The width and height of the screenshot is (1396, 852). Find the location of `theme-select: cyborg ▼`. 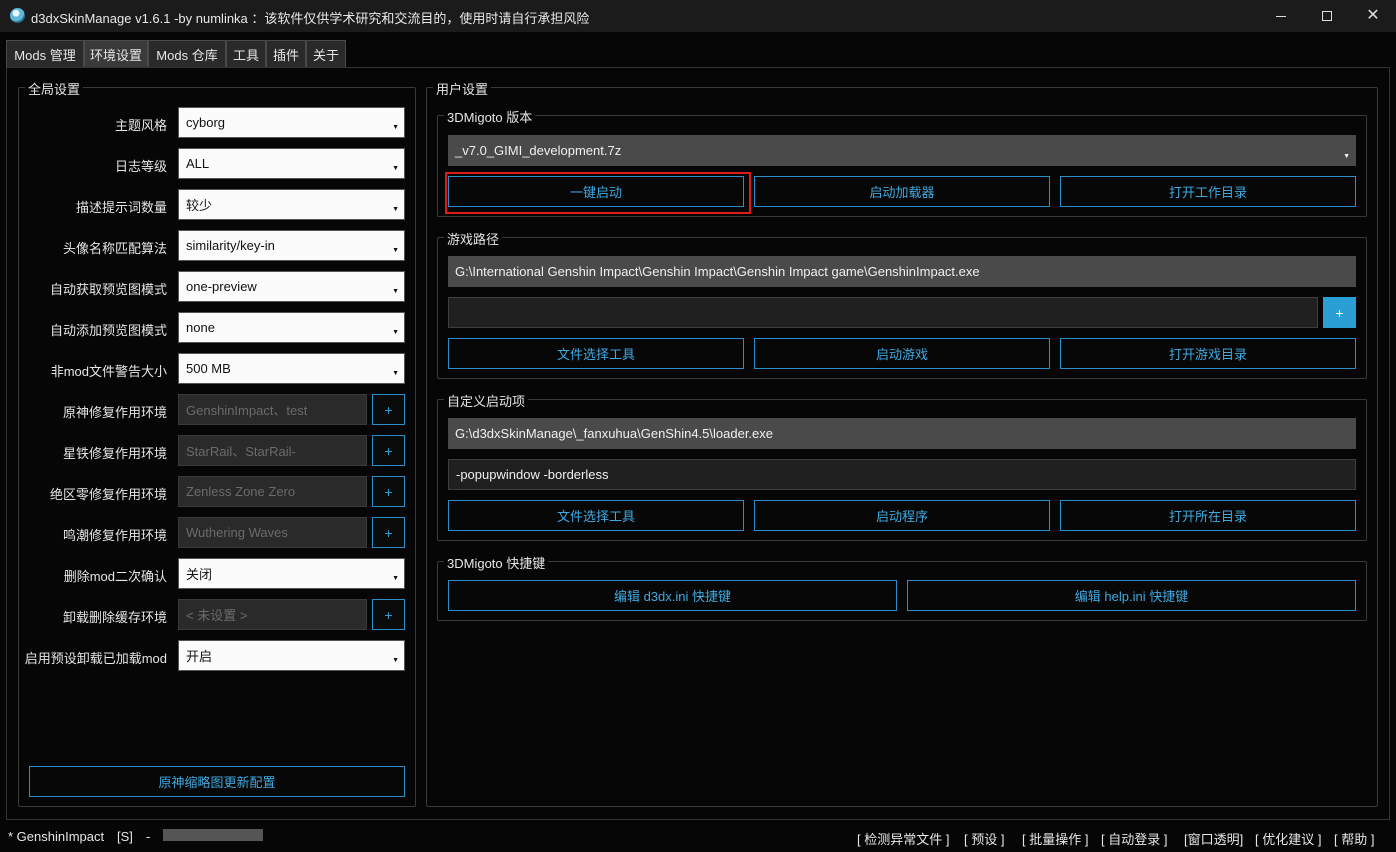

theme-select: cyborg ▼ is located at coordinates (291, 122).